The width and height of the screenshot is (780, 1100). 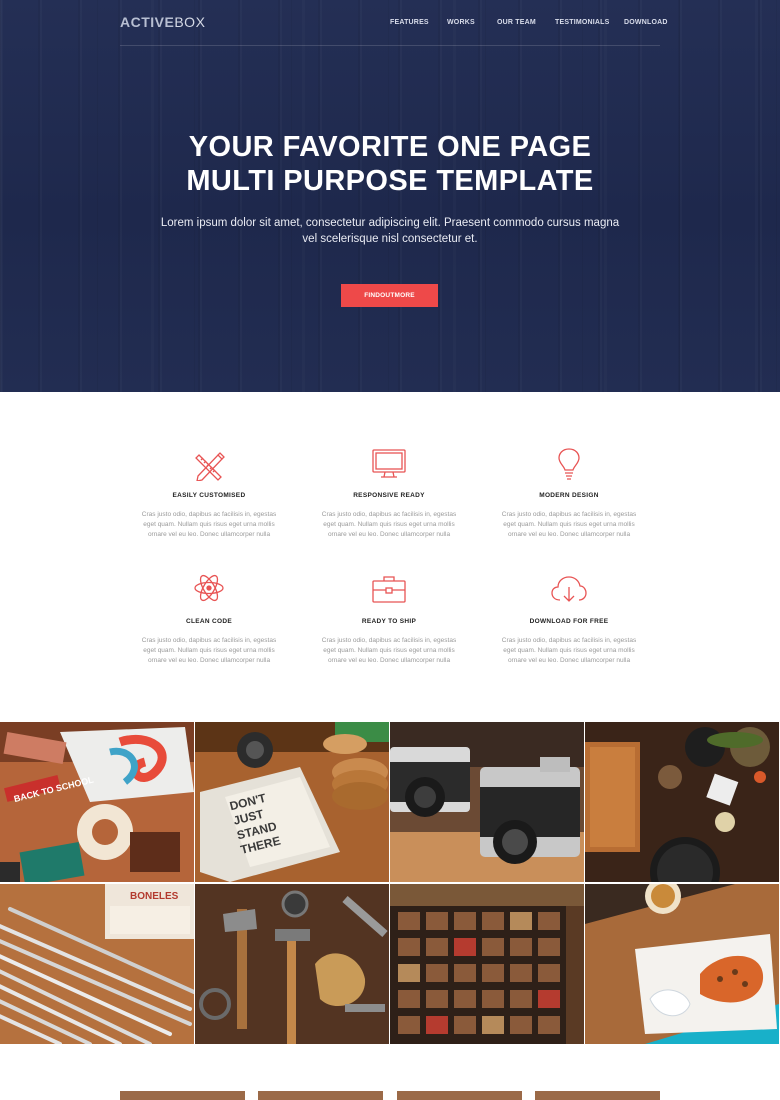 I want to click on nav-item-testimonials: TESTIMONIALS, so click(x=582, y=22).